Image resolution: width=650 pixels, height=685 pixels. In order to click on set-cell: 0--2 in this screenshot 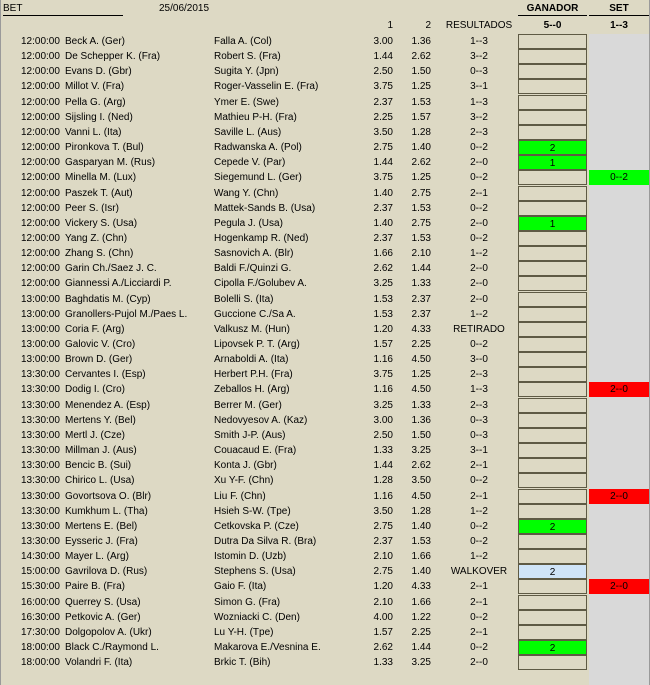, I will do `click(619, 178)`.